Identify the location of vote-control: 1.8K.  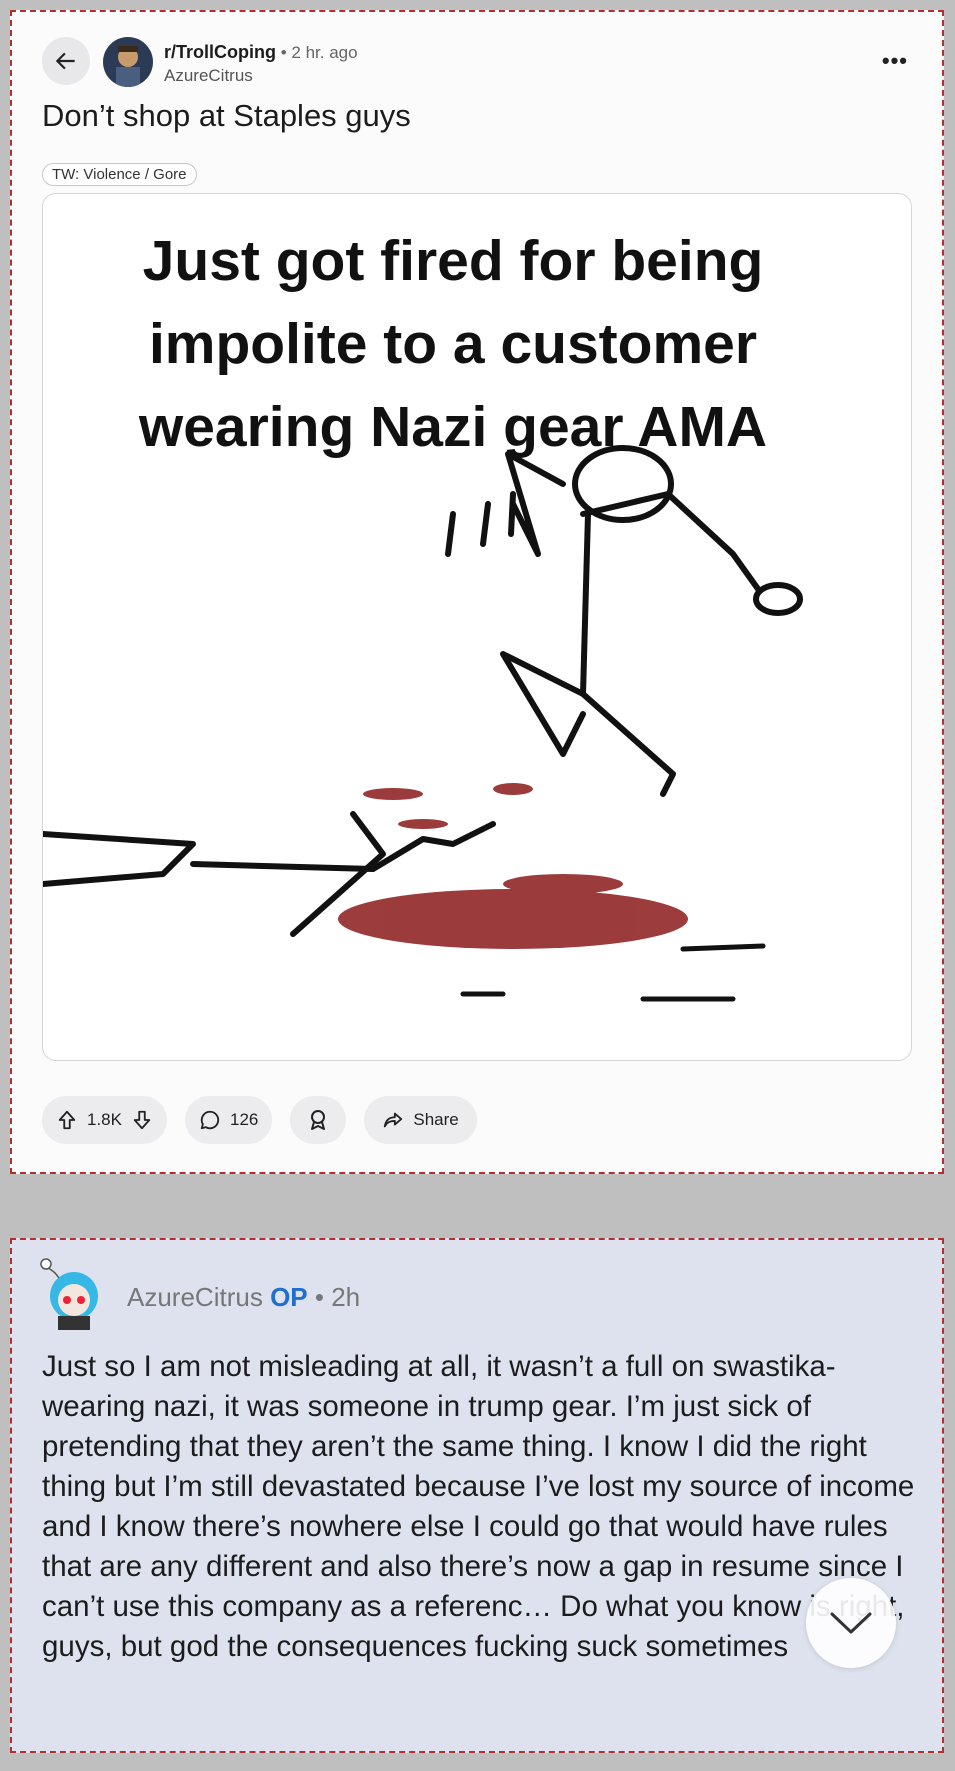
(104, 1120).